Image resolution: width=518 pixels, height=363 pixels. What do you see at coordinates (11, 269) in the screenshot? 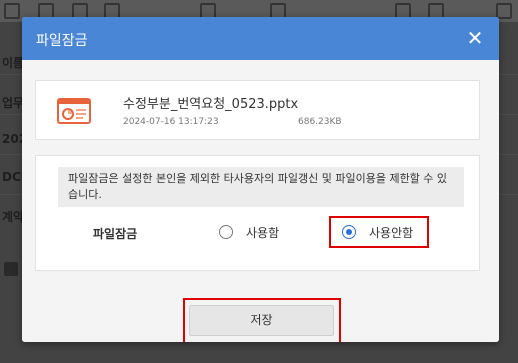
I see `lock-icon` at bounding box center [11, 269].